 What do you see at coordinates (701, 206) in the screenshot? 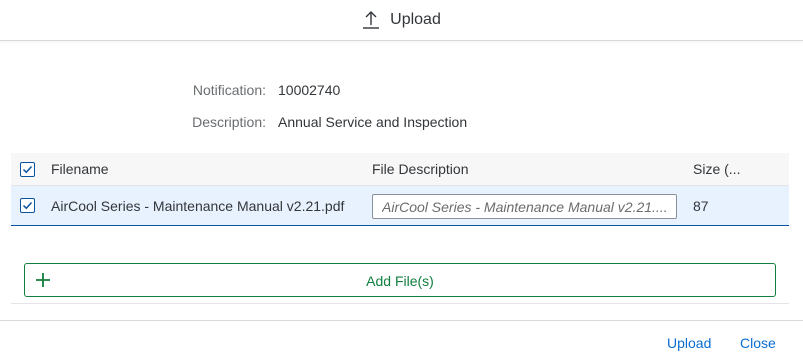
I see `row-size: 87` at bounding box center [701, 206].